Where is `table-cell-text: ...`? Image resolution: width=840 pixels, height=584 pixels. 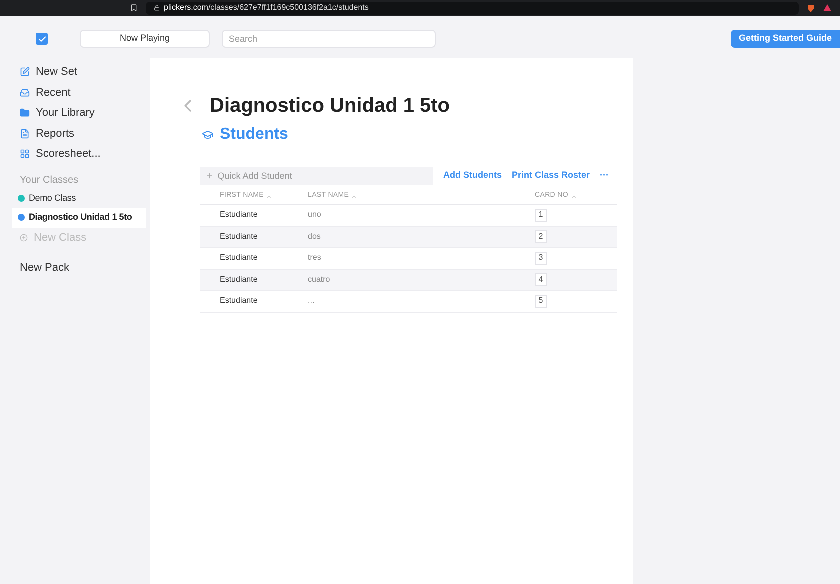
table-cell-text: ... is located at coordinates (312, 301).